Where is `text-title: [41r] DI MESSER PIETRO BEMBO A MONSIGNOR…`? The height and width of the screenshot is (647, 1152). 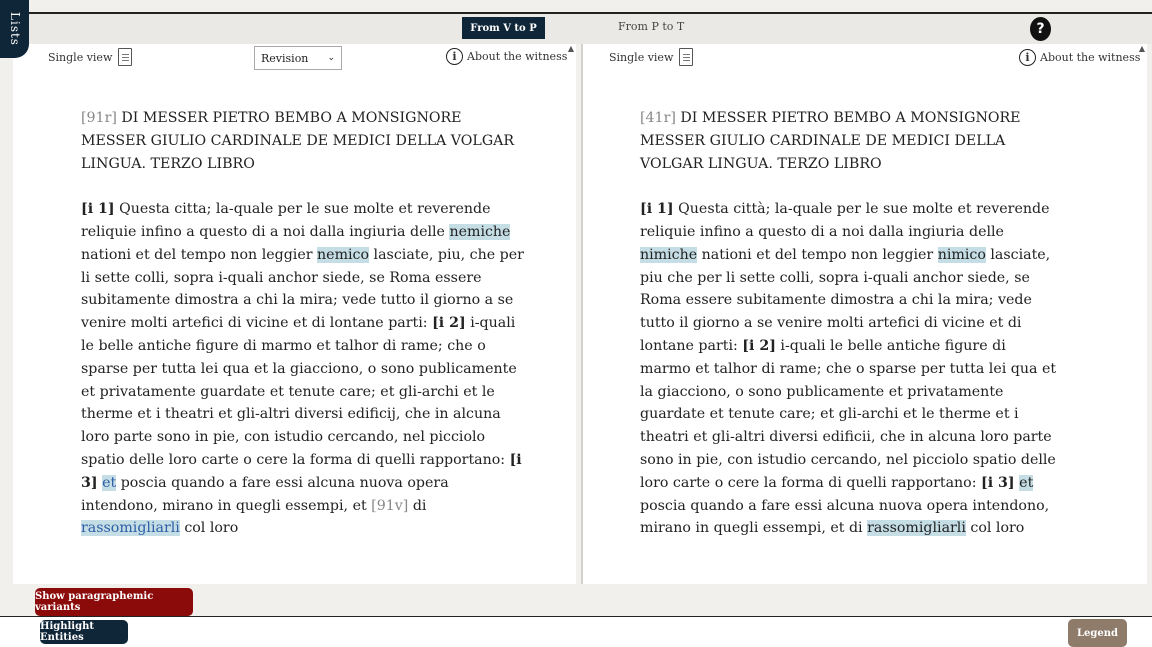
text-title: [41r] DI MESSER PIETRO BEMBO A MONSIGNOR… is located at coordinates (830, 141).